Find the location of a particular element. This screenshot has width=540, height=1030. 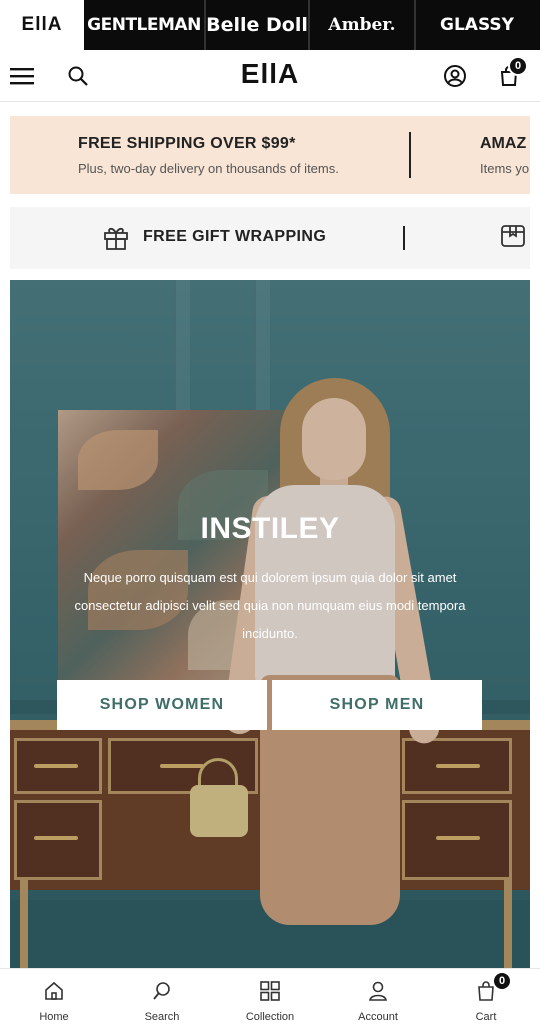

brand-tab-ella: EllA is located at coordinates (42, 25).